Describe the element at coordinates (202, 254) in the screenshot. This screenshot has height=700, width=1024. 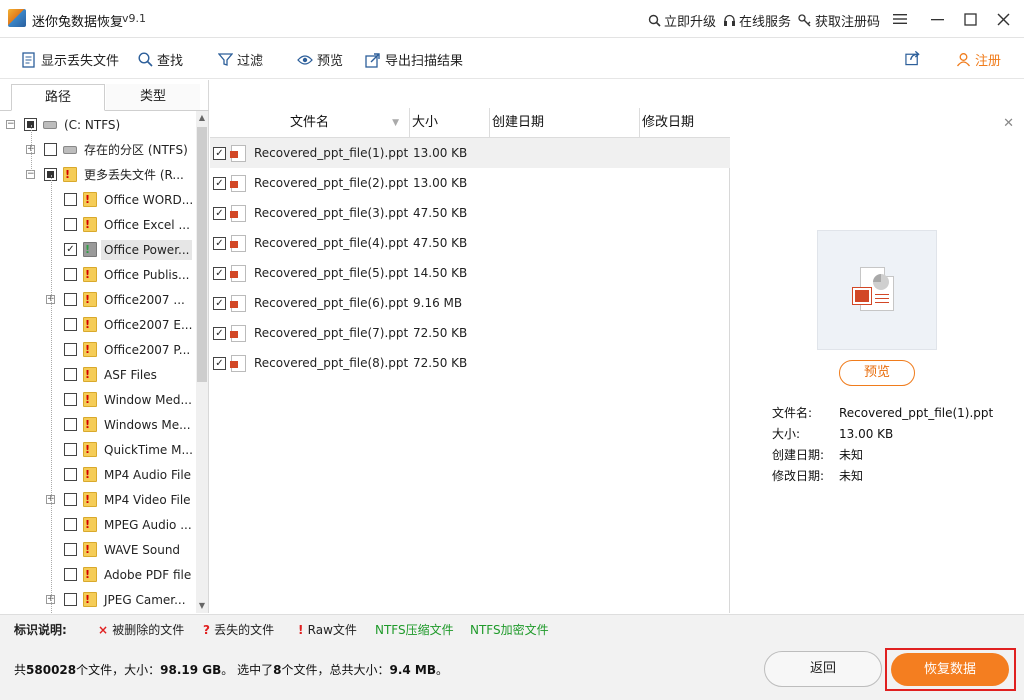
I see `scroll-thumb` at that location.